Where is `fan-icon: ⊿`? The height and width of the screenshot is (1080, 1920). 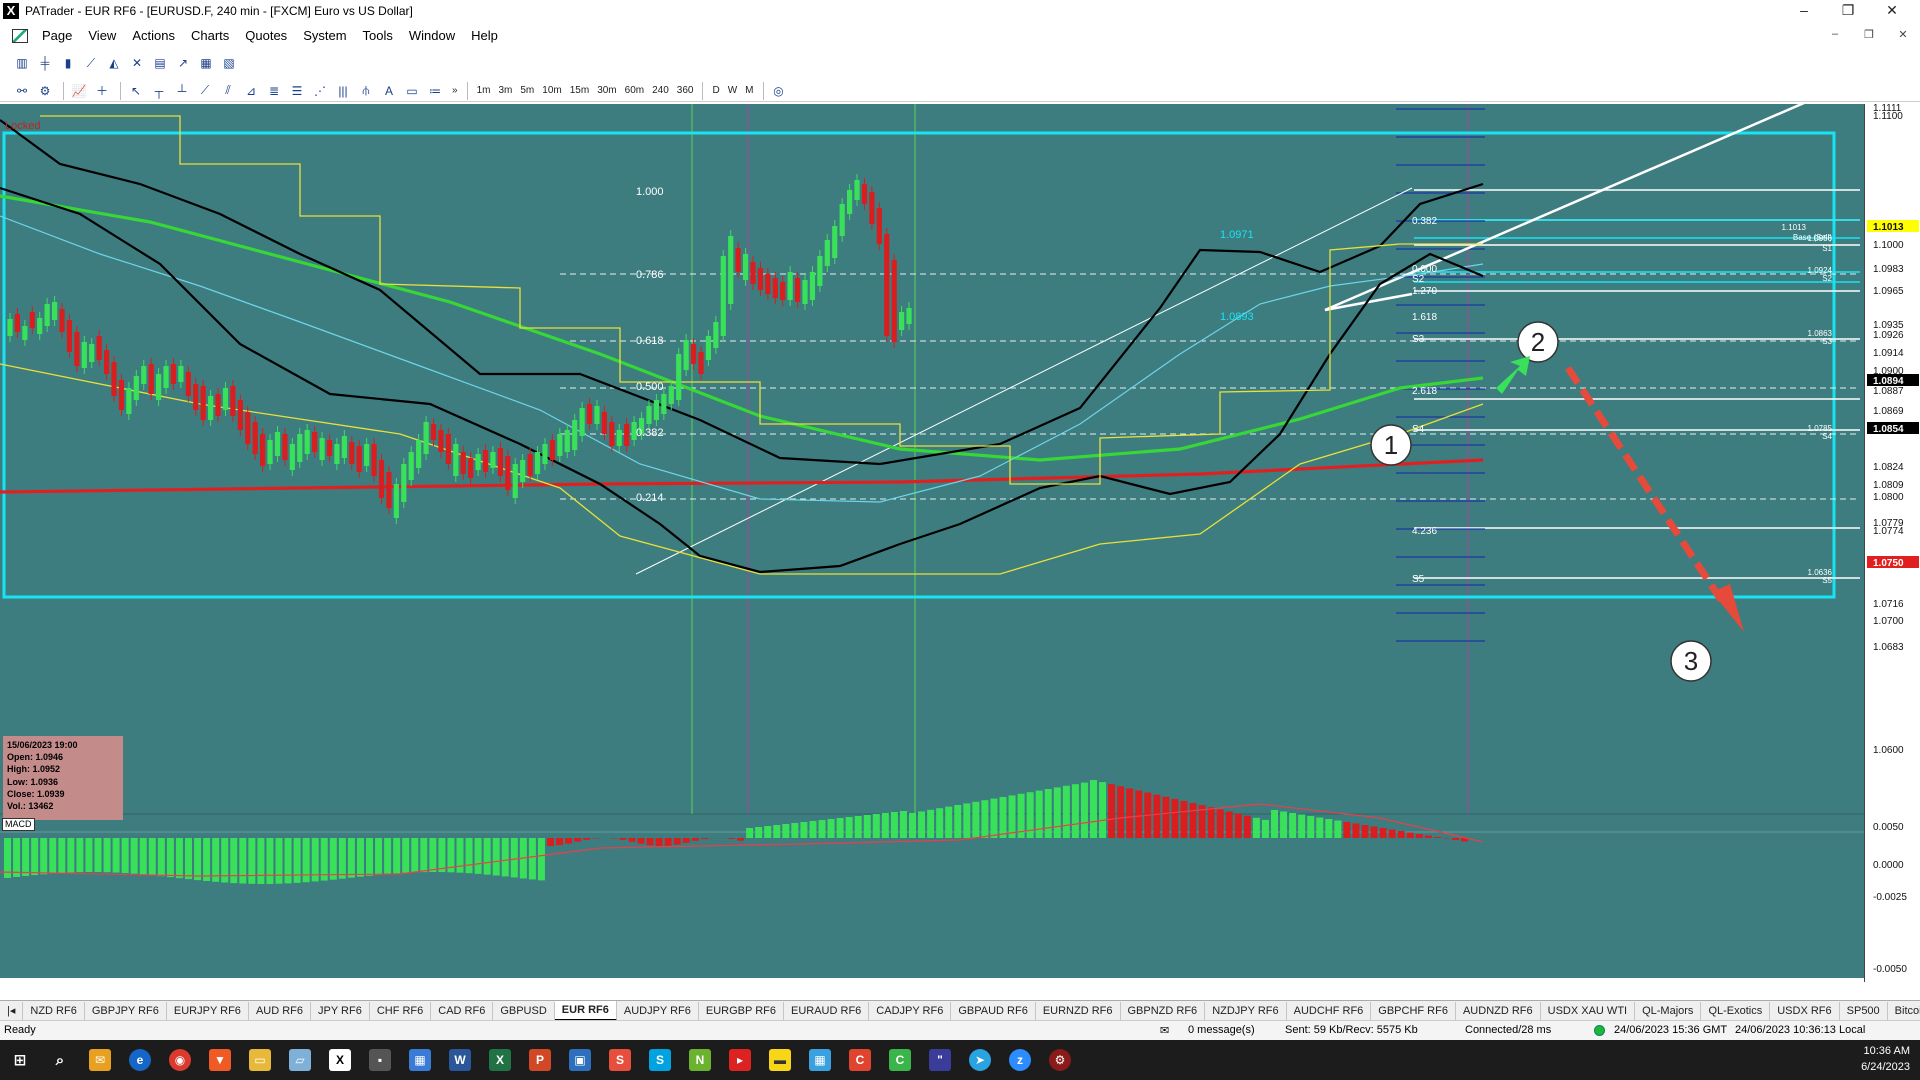
fan-icon: ⊿ is located at coordinates (251, 91).